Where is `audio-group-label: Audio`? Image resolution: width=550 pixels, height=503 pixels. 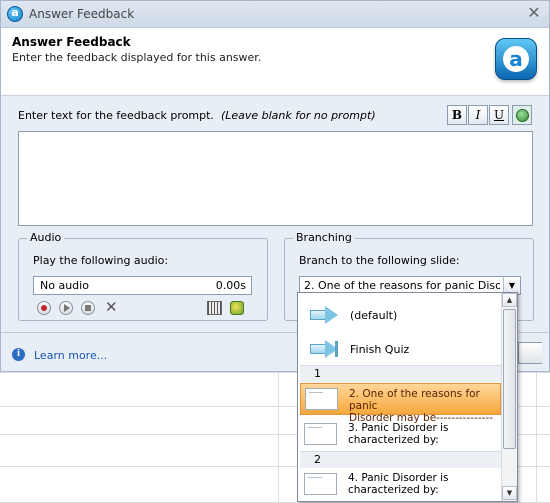 audio-group-label: Audio is located at coordinates (46, 237).